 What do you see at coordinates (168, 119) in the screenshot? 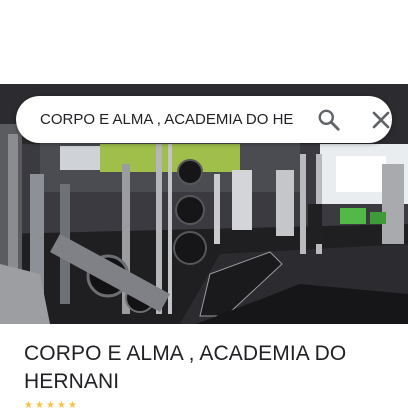
I see `search-input: CORPO E ALMA , ACADEMIA DO HE` at bounding box center [168, 119].